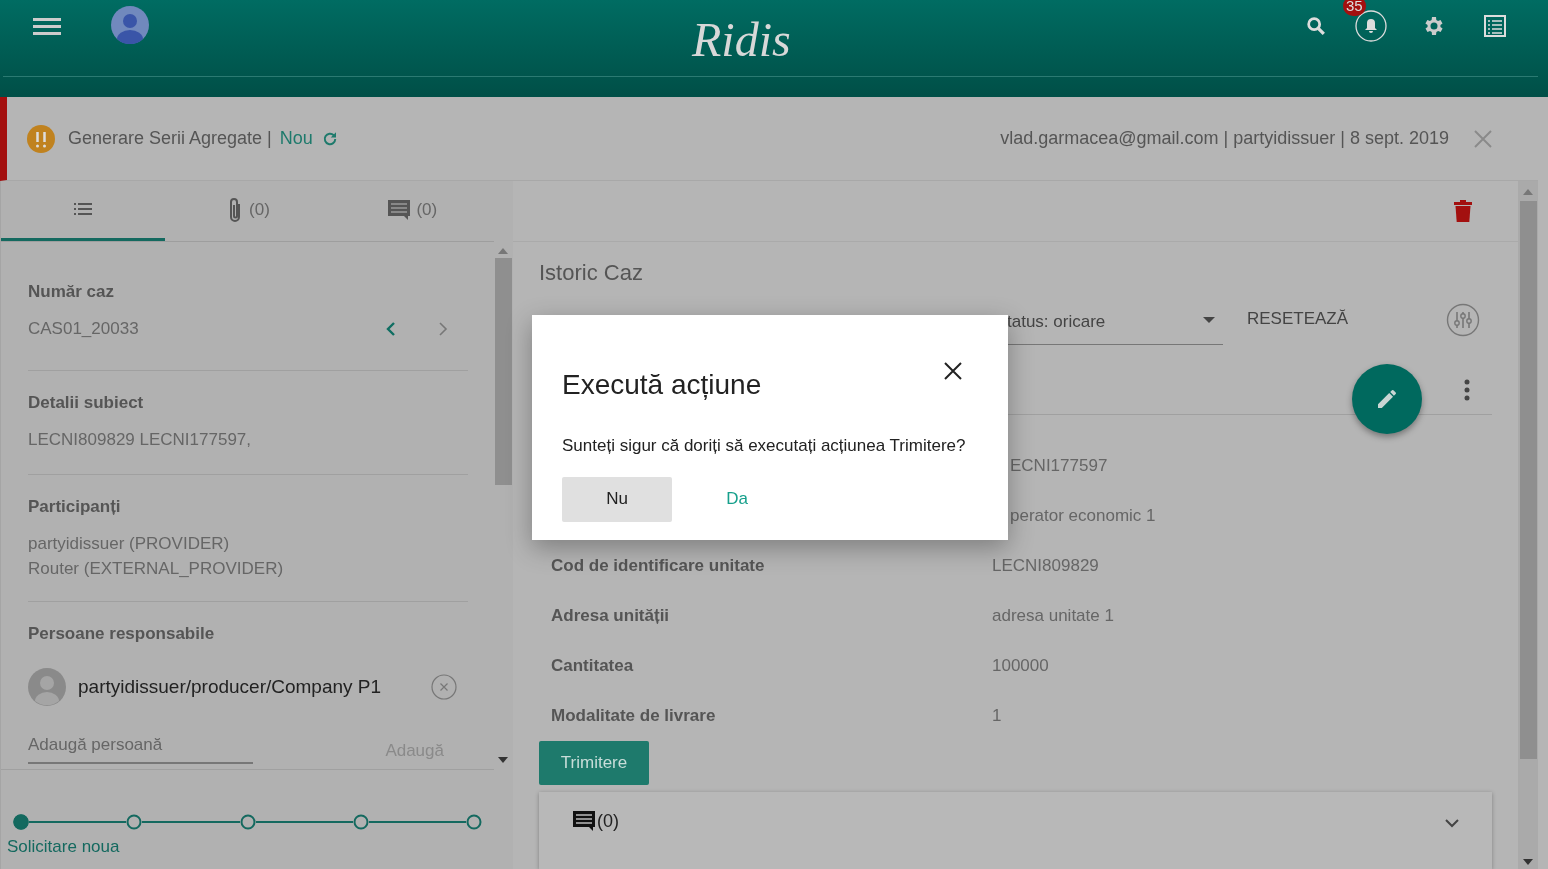 Image resolution: width=1548 pixels, height=869 pixels. Describe the element at coordinates (170, 138) in the screenshot. I see `case-title: Generare Serii Agregate |` at that location.